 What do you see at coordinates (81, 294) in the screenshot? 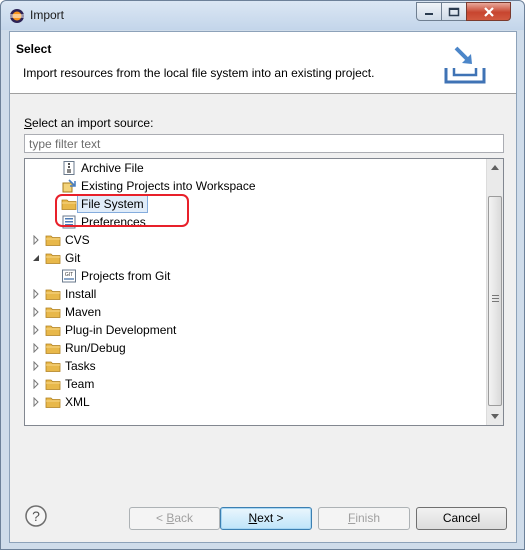
I see `tree-item-label: Install` at bounding box center [81, 294].